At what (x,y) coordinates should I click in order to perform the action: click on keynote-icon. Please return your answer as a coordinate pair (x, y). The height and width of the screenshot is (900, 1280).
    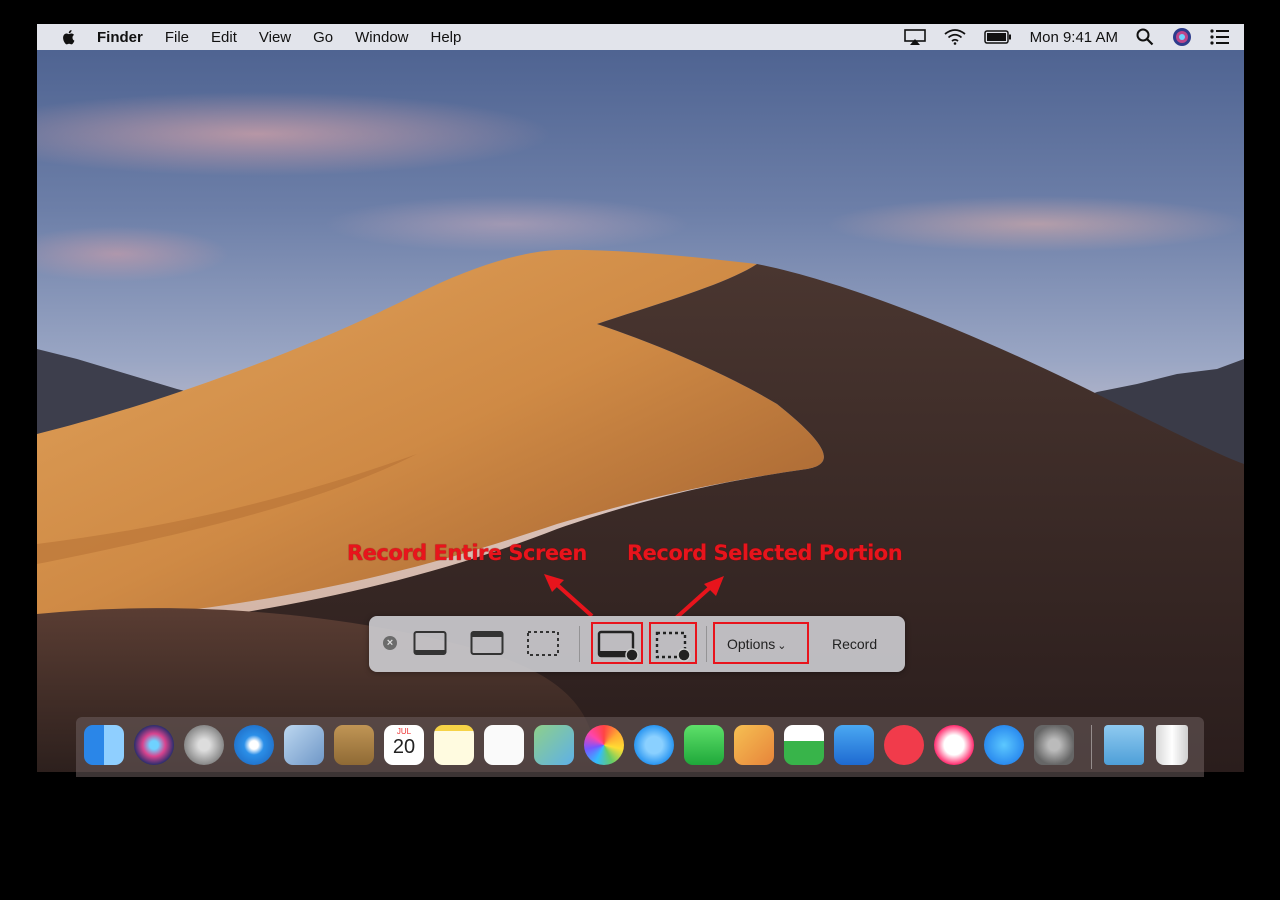
    Looking at the image, I should click on (854, 745).